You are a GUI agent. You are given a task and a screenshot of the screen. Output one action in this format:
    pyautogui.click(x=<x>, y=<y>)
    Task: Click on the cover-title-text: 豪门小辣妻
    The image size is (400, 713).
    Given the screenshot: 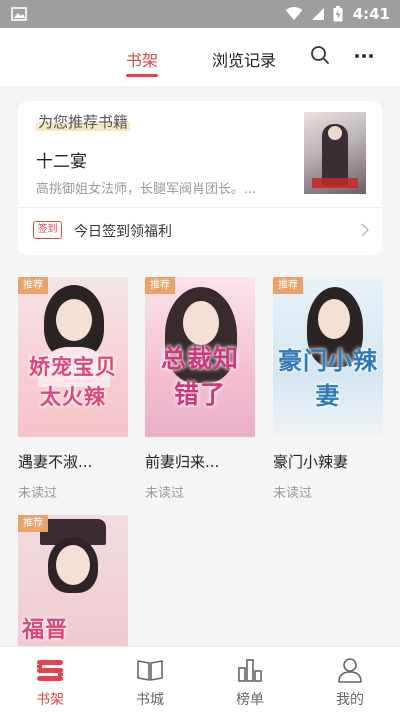 What is the action you would take?
    pyautogui.click(x=328, y=378)
    